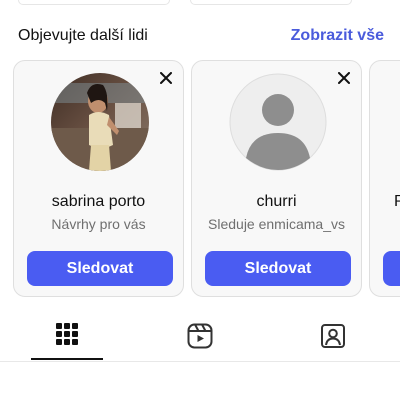  Describe the element at coordinates (66, 334) in the screenshot. I see `grid-icon` at that location.